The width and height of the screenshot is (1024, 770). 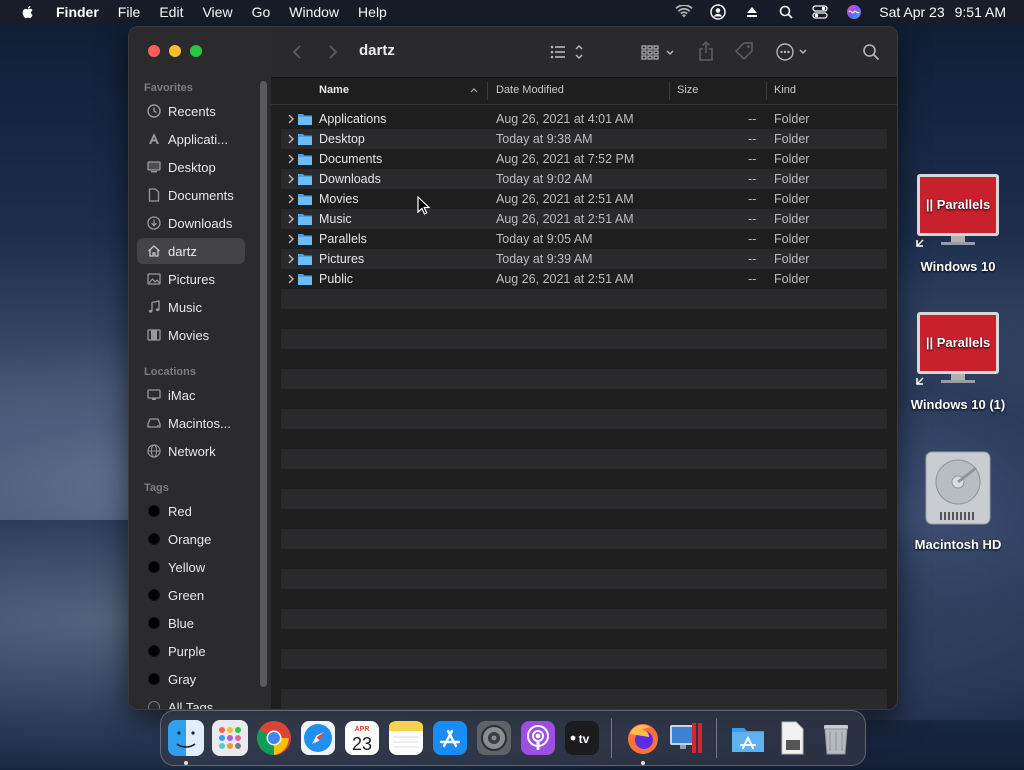 What do you see at coordinates (958, 223) in the screenshot?
I see `desktop-item-windows-10: || Parallels Windows 10` at bounding box center [958, 223].